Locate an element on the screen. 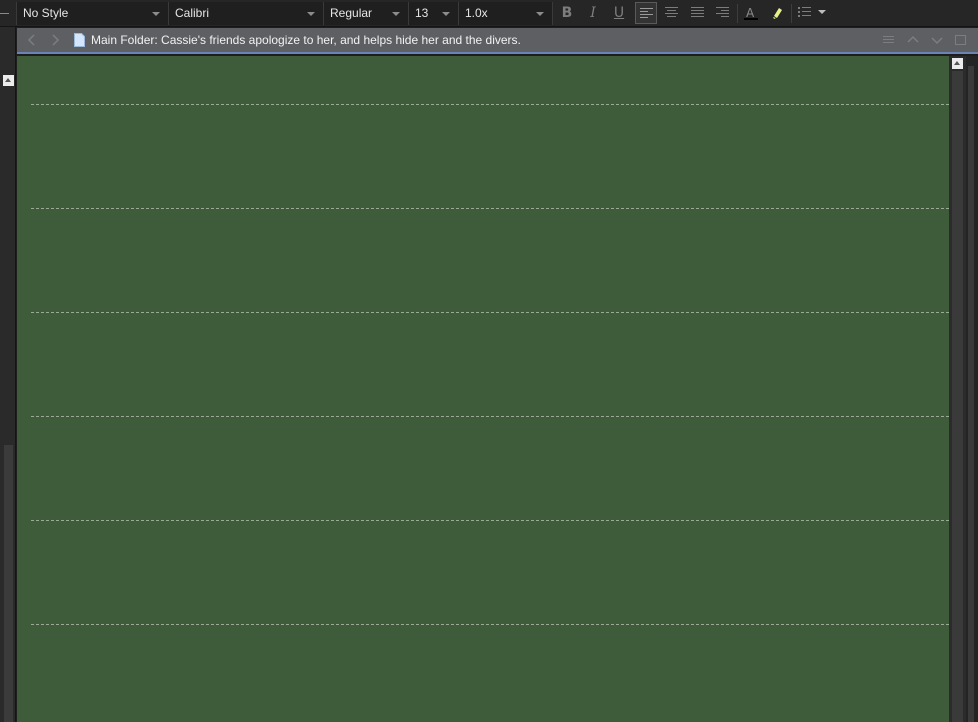  font-weight-dropdown-value: Regular is located at coordinates (351, 13).